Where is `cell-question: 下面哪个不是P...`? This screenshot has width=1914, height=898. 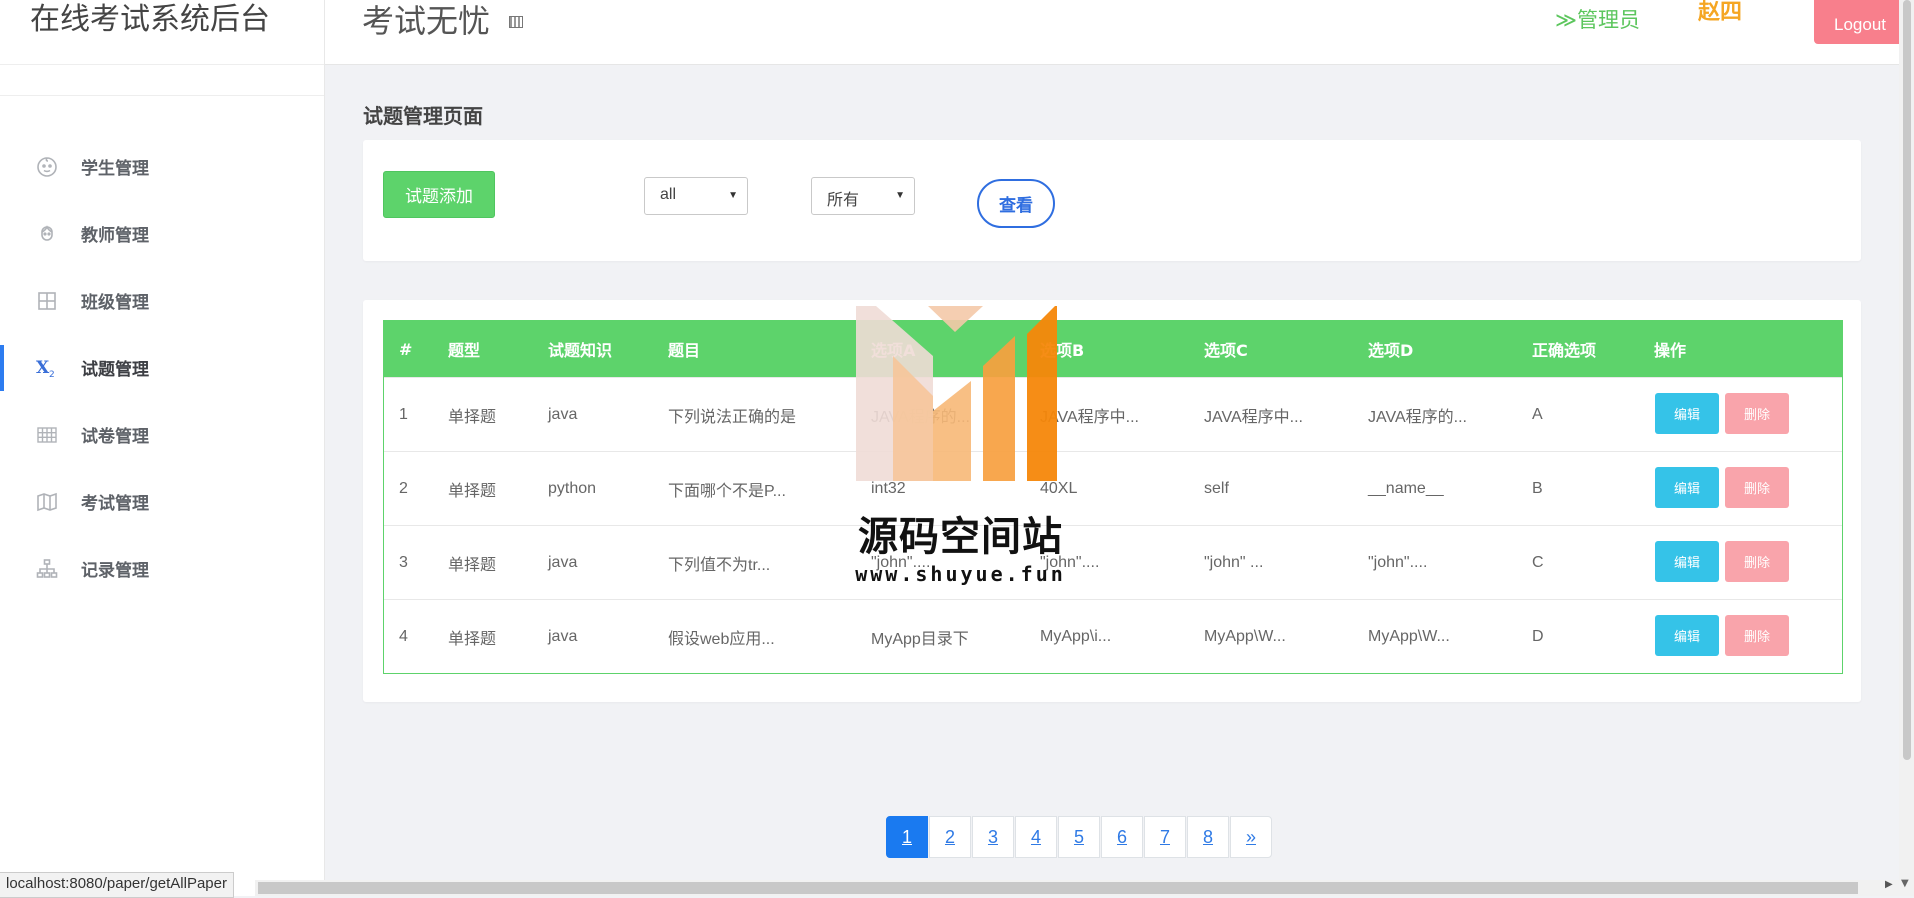 cell-question: 下面哪个不是P... is located at coordinates (727, 491).